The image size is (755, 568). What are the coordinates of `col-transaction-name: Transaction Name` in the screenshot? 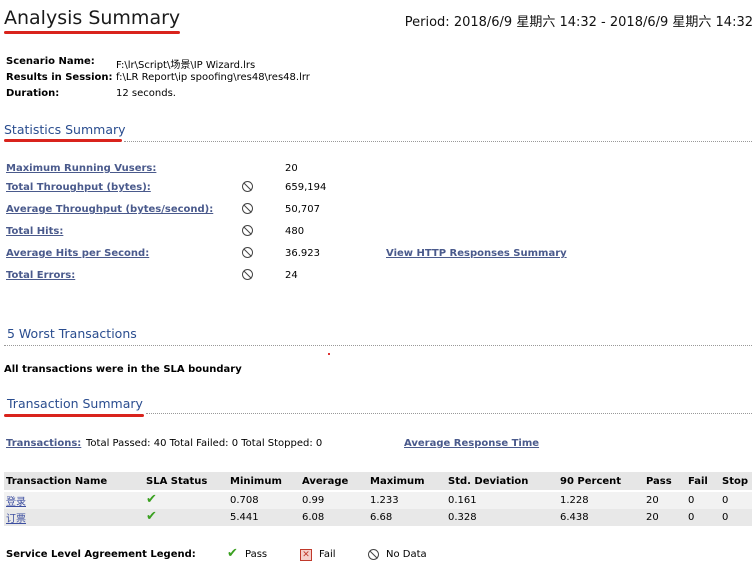 It's located at (74, 482).